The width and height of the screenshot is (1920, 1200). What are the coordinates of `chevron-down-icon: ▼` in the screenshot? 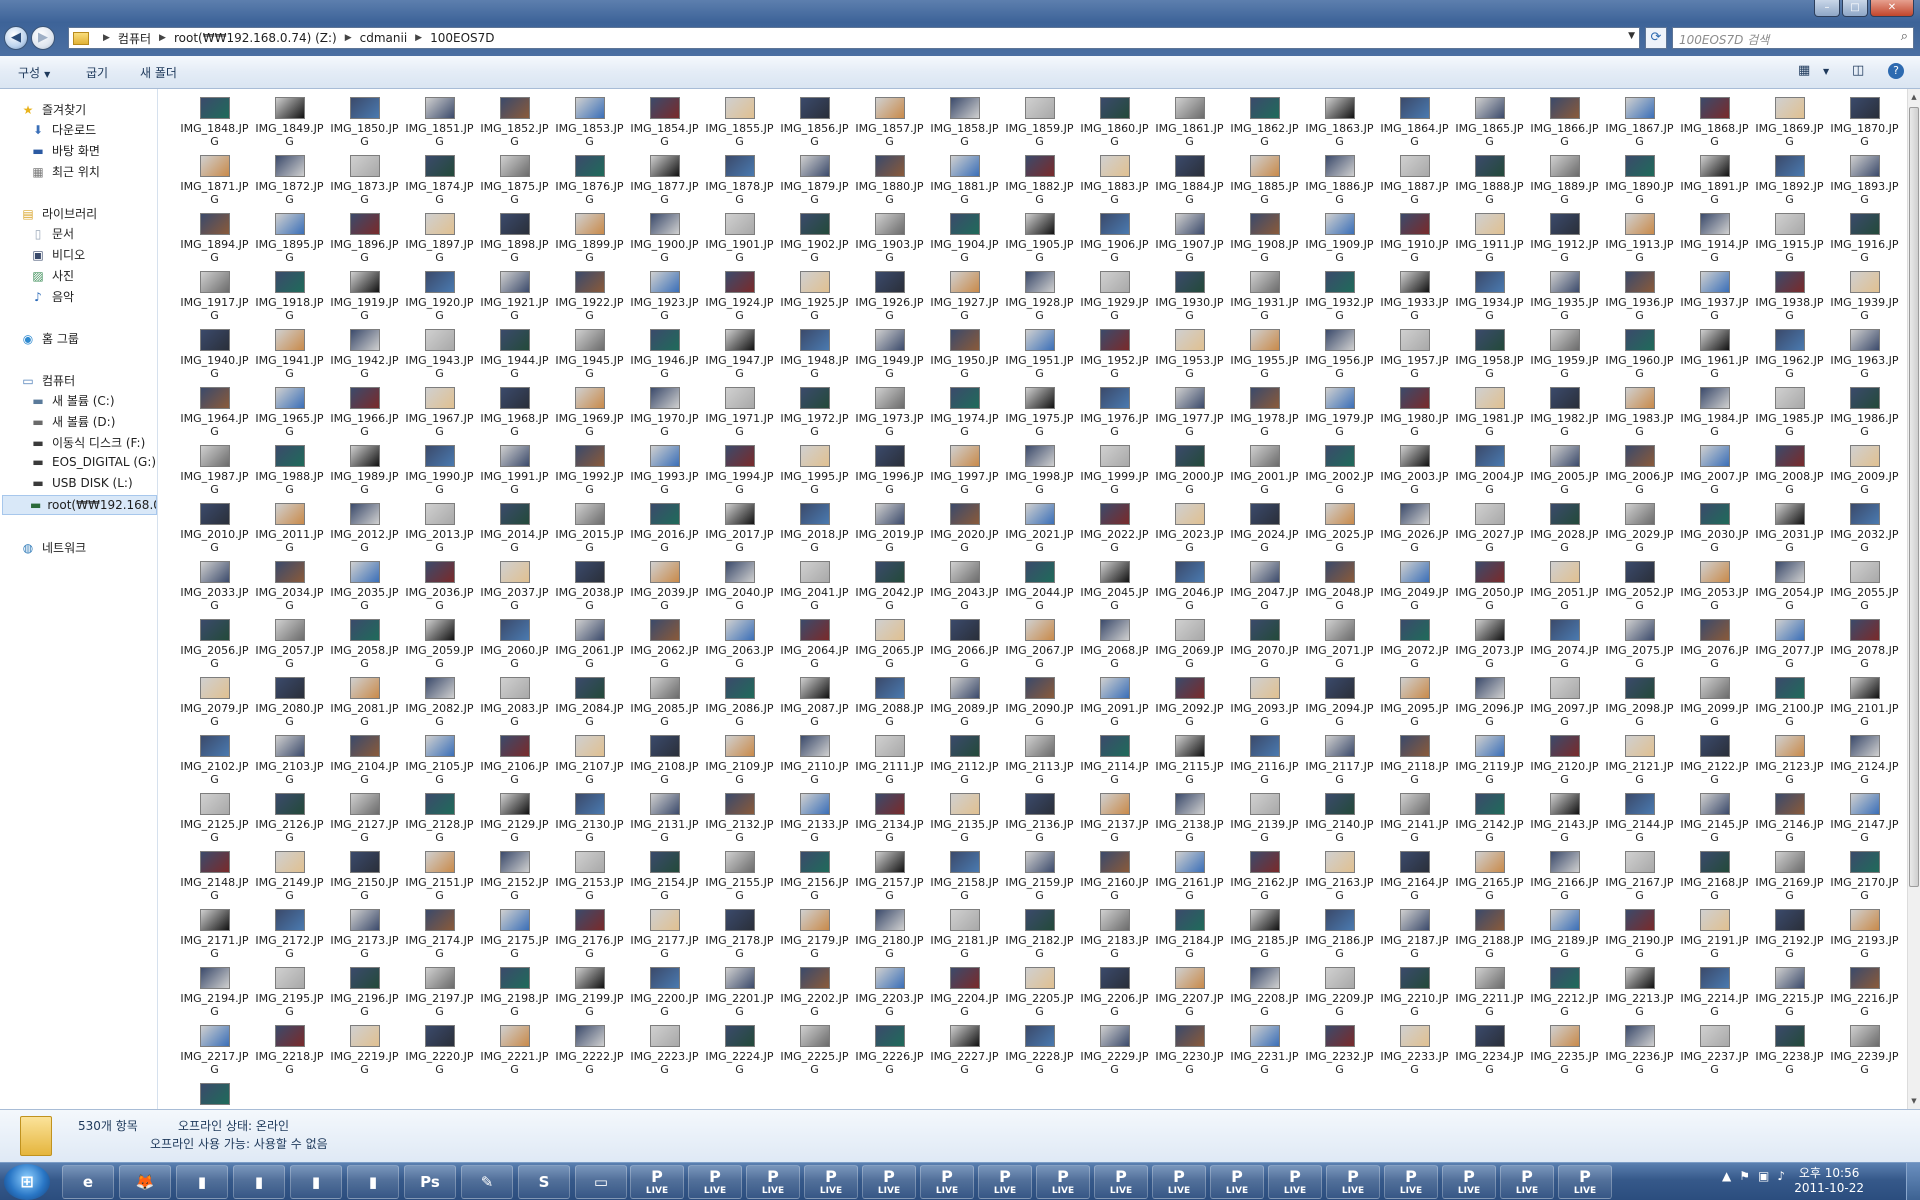 It's located at (1826, 71).